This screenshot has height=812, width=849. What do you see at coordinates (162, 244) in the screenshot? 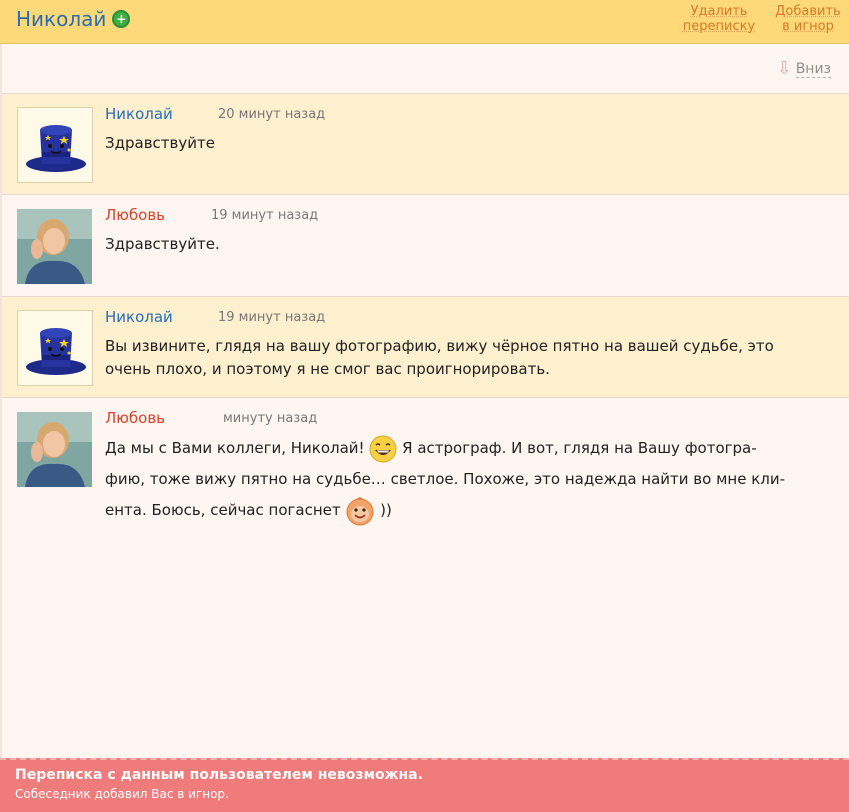
I see `message-text: Здравствуйте.` at bounding box center [162, 244].